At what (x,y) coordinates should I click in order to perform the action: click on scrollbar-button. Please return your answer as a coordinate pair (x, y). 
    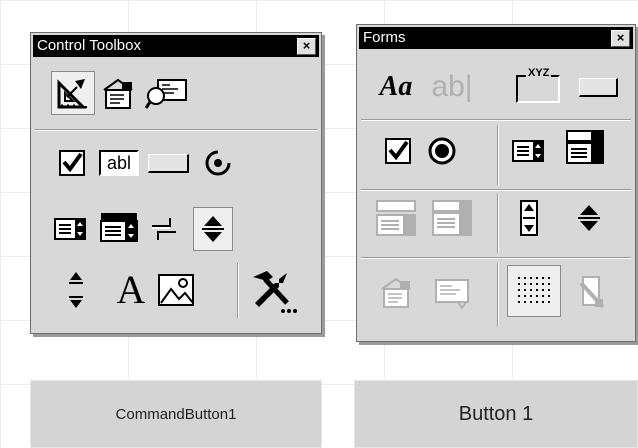
    Looking at the image, I should click on (76, 290).